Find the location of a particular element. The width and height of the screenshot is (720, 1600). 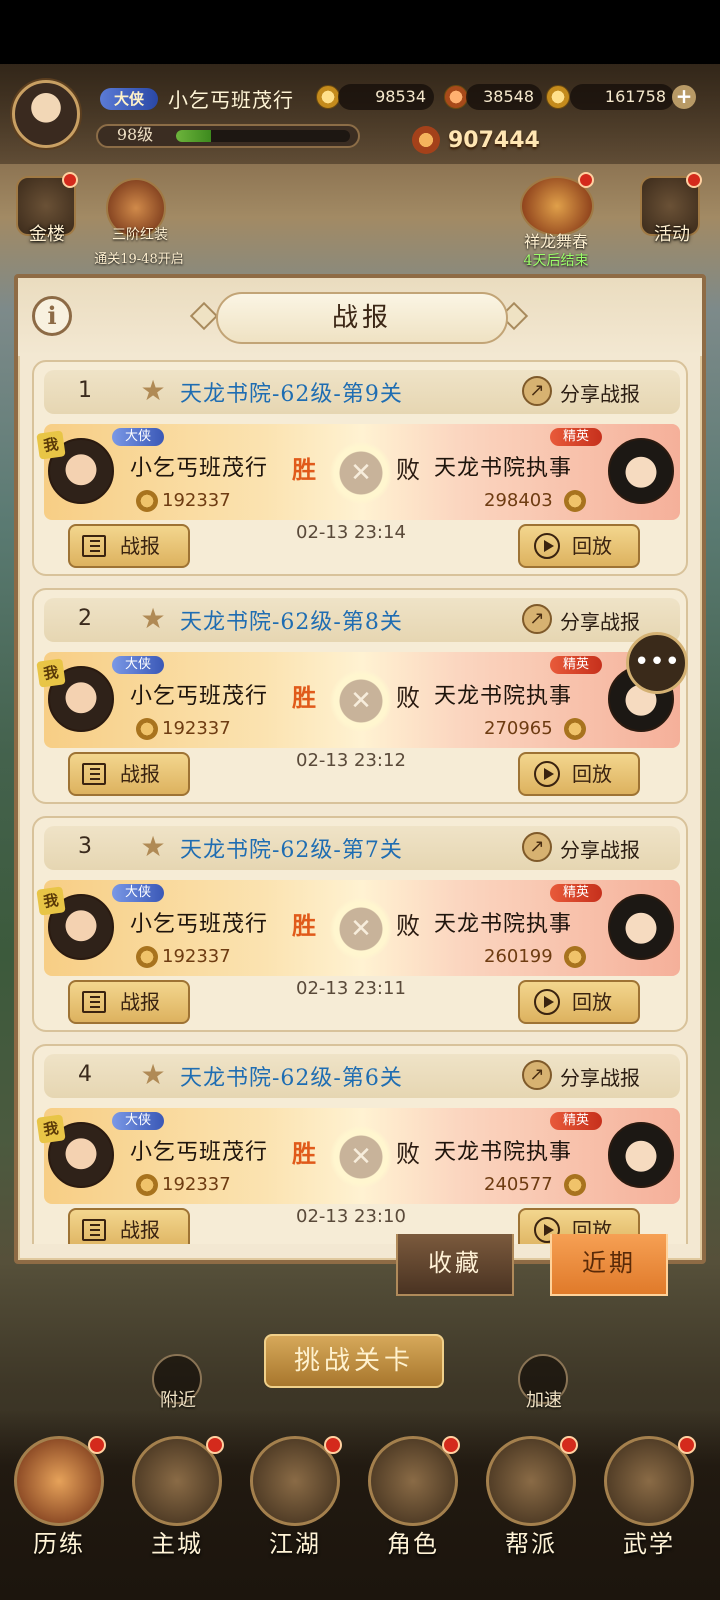

golden-tower-red-dot is located at coordinates (70, 180).